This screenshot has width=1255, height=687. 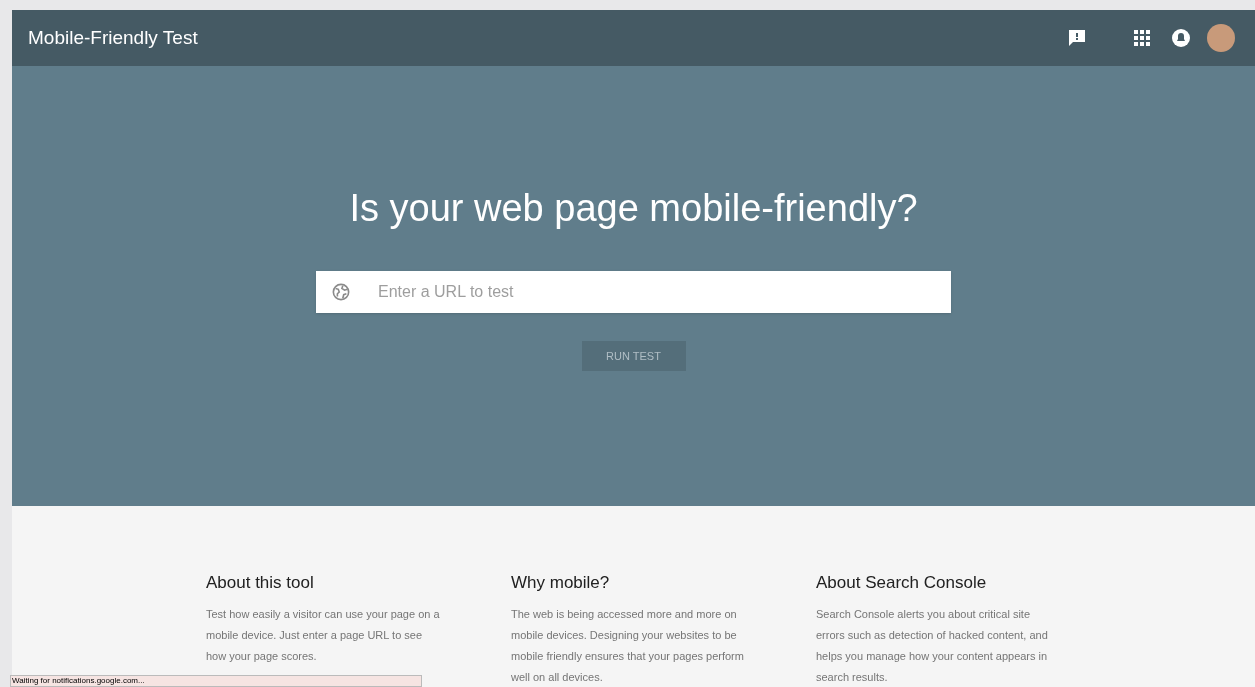 What do you see at coordinates (1142, 38) in the screenshot?
I see `apps-grid-icon` at bounding box center [1142, 38].